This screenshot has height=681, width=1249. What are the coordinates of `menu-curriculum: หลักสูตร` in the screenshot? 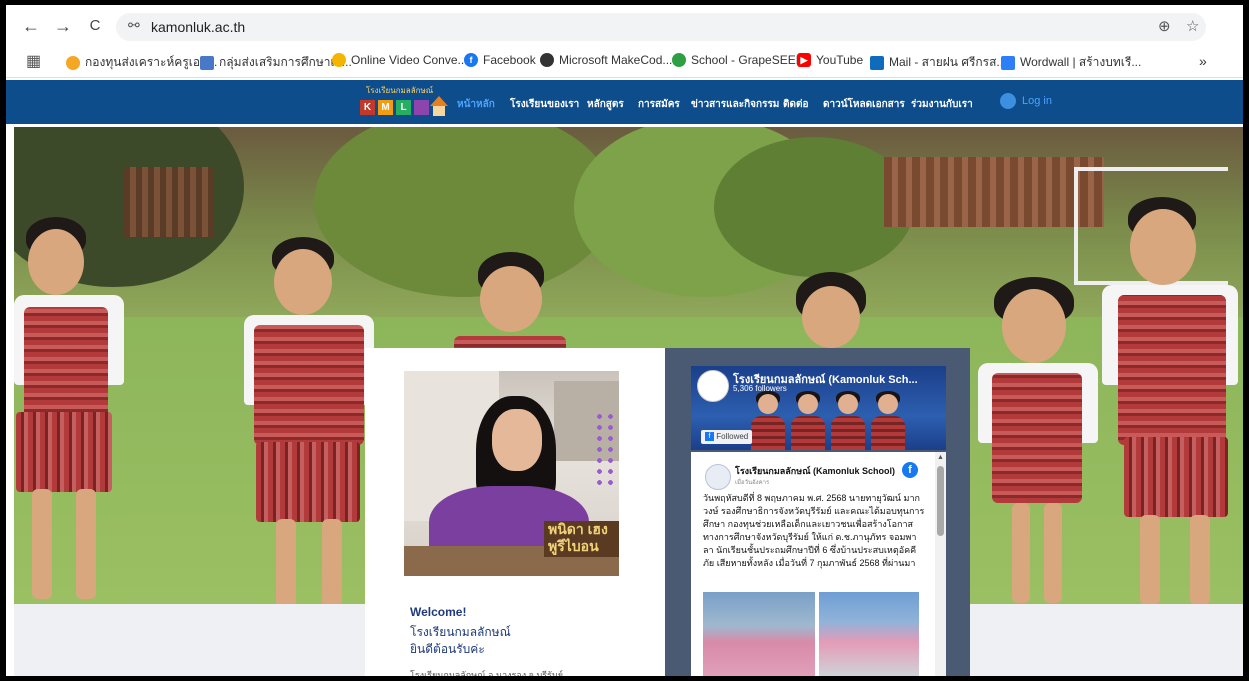 It's located at (605, 104).